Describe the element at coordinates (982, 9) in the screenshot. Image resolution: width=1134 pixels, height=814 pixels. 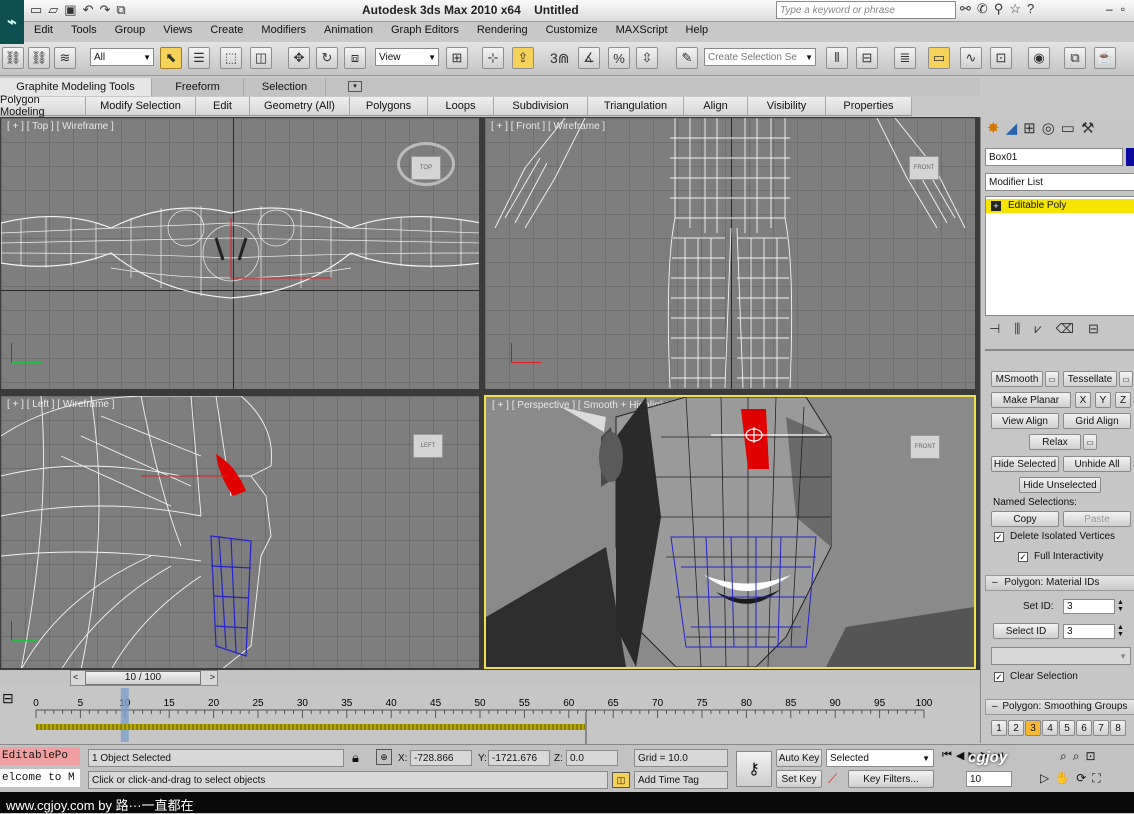
I see `communication-icon: ✆` at that location.